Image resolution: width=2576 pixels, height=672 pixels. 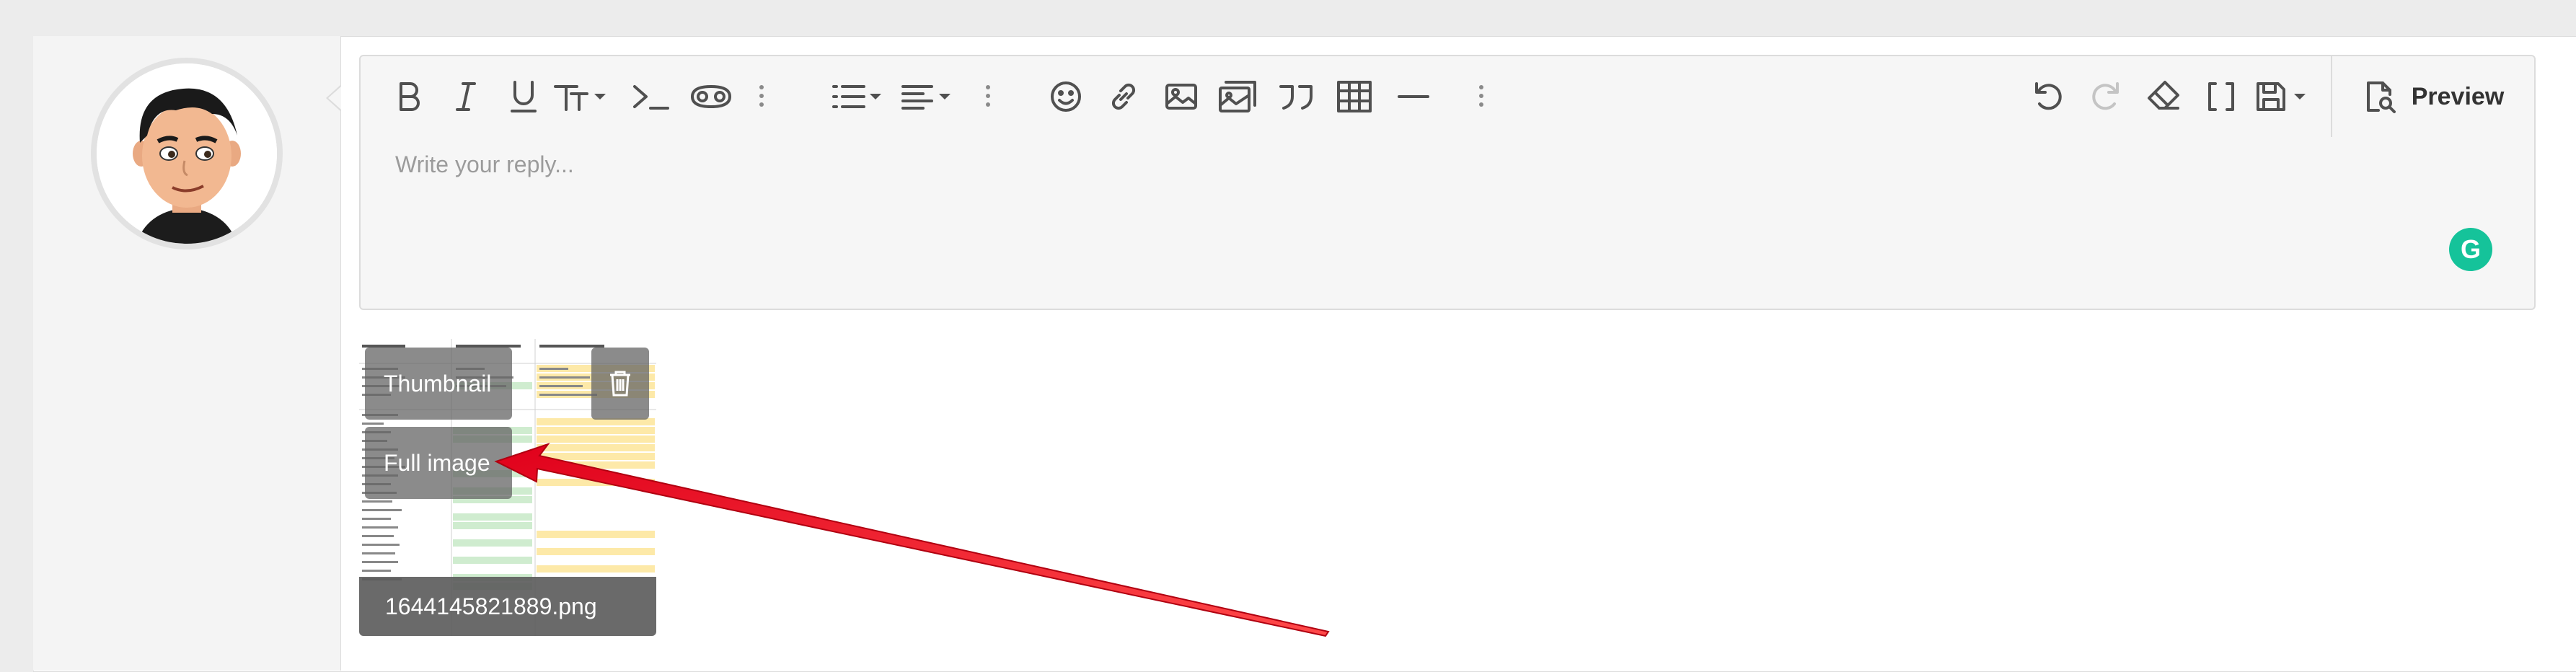 What do you see at coordinates (187, 153) in the screenshot?
I see `avatar` at bounding box center [187, 153].